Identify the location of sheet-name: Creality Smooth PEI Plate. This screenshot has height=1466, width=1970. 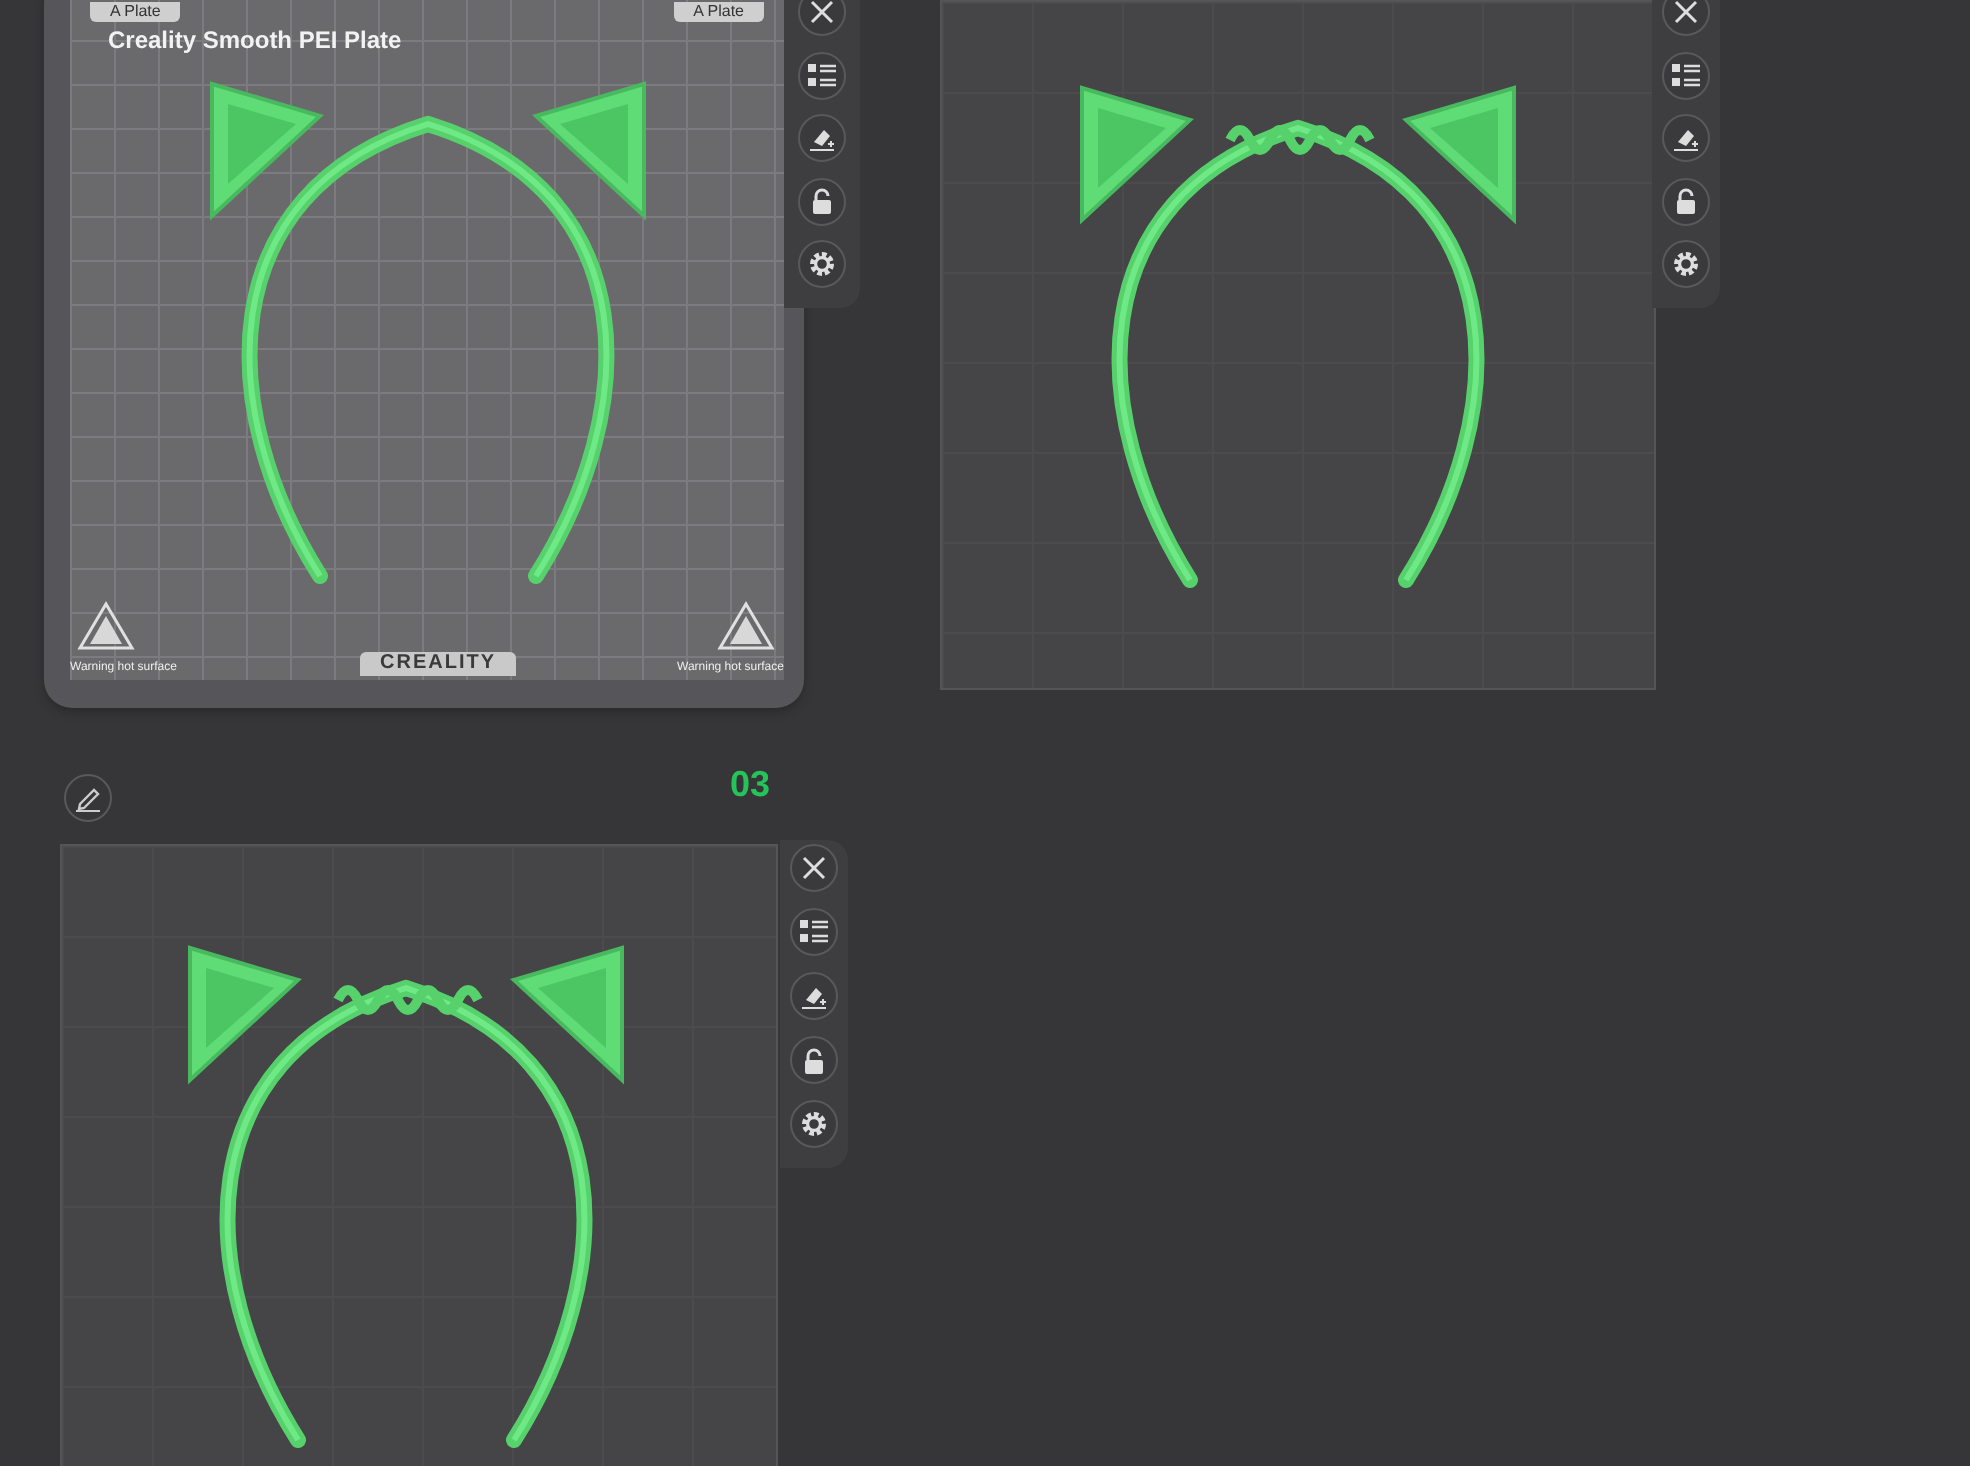
(255, 40).